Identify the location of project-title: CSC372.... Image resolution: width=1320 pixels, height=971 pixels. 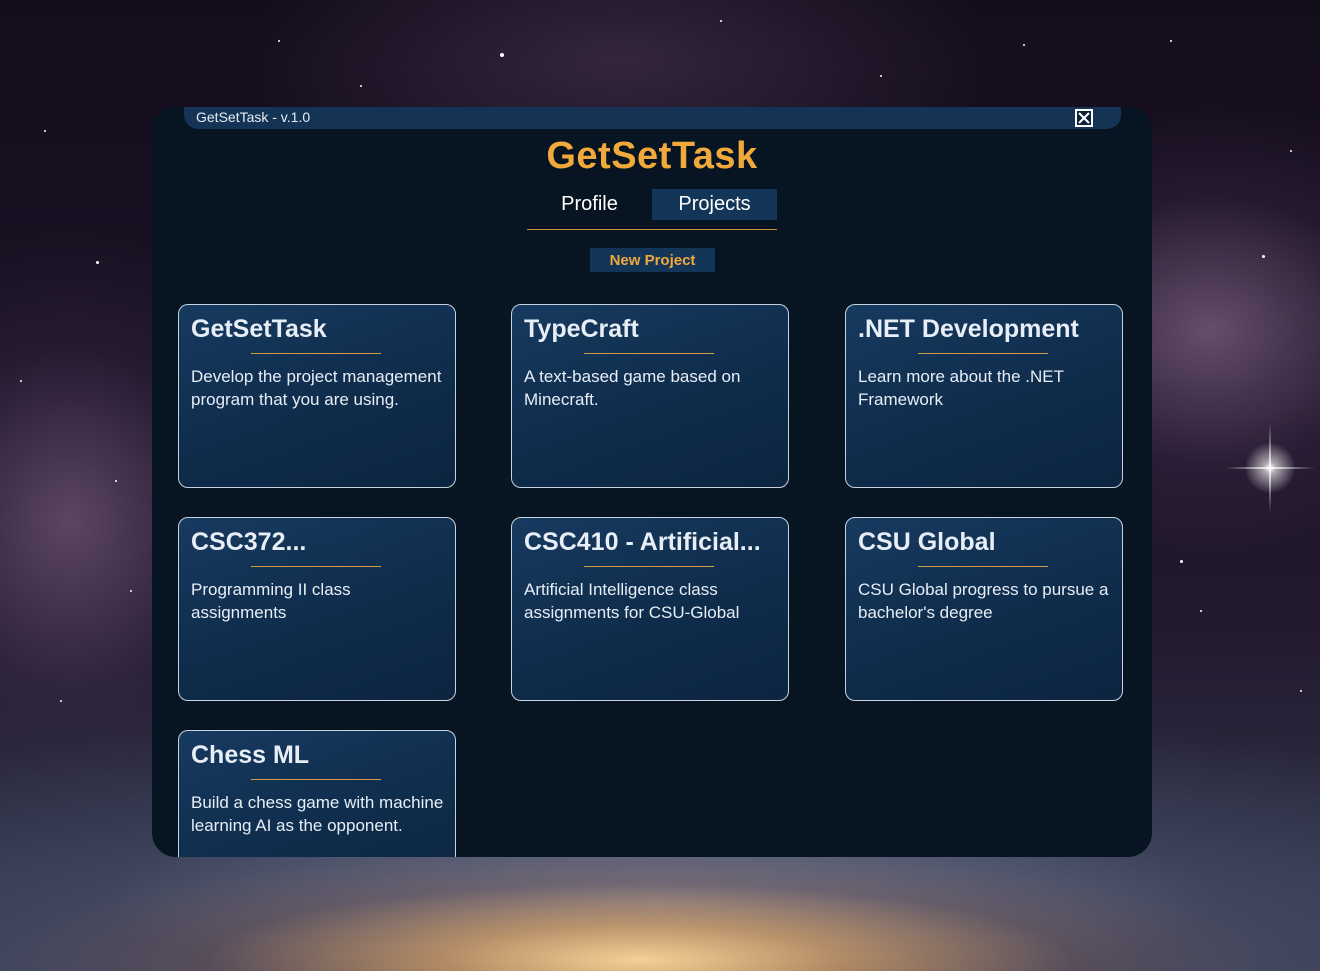
(249, 542).